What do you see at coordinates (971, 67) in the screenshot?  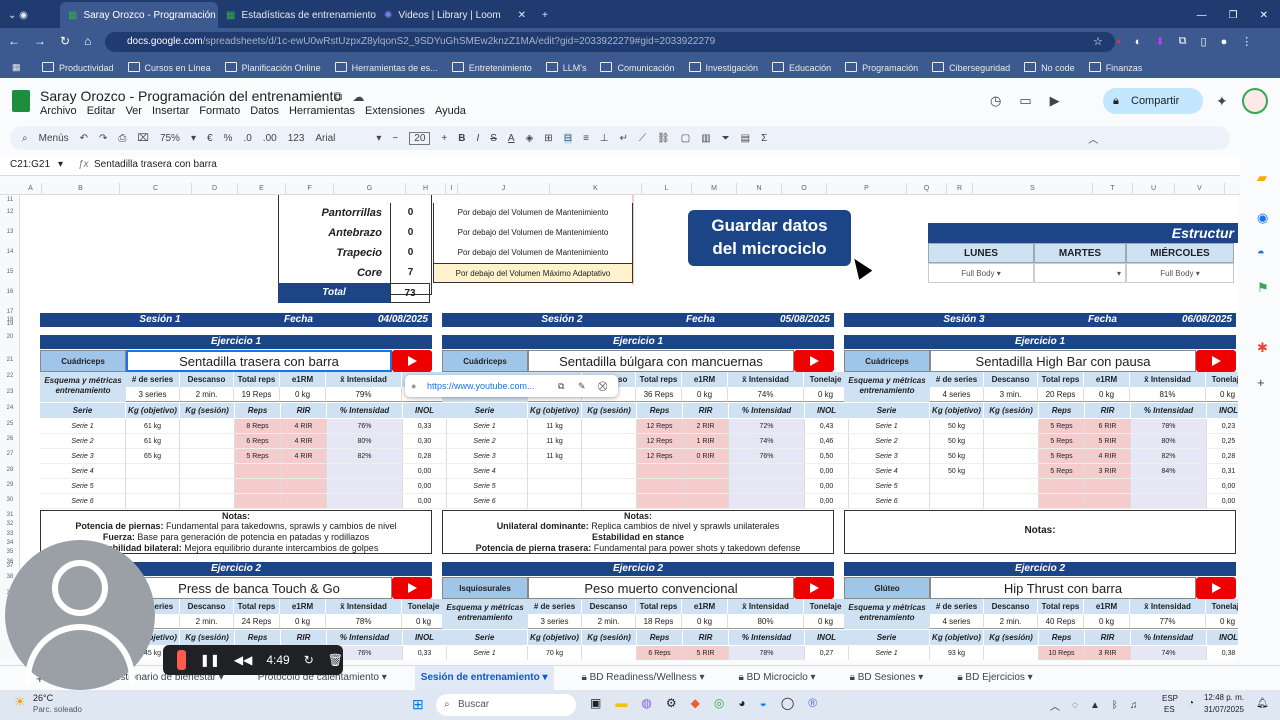 I see `bookmark-item: Ciberseguridad` at bounding box center [971, 67].